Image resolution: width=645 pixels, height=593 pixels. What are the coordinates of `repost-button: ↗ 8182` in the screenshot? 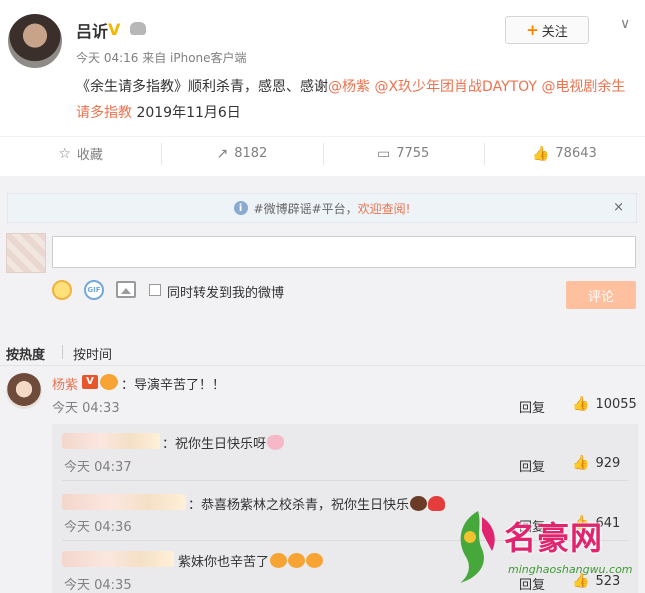 It's located at (241, 153).